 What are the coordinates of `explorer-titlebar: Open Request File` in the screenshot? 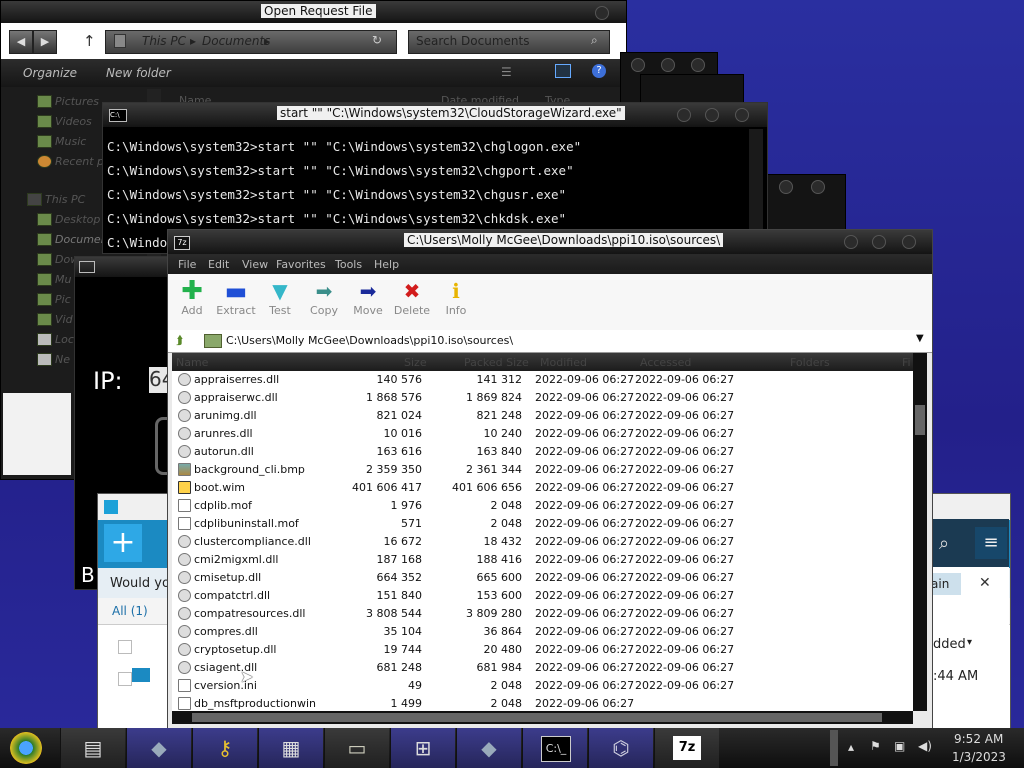 It's located at (313, 12).